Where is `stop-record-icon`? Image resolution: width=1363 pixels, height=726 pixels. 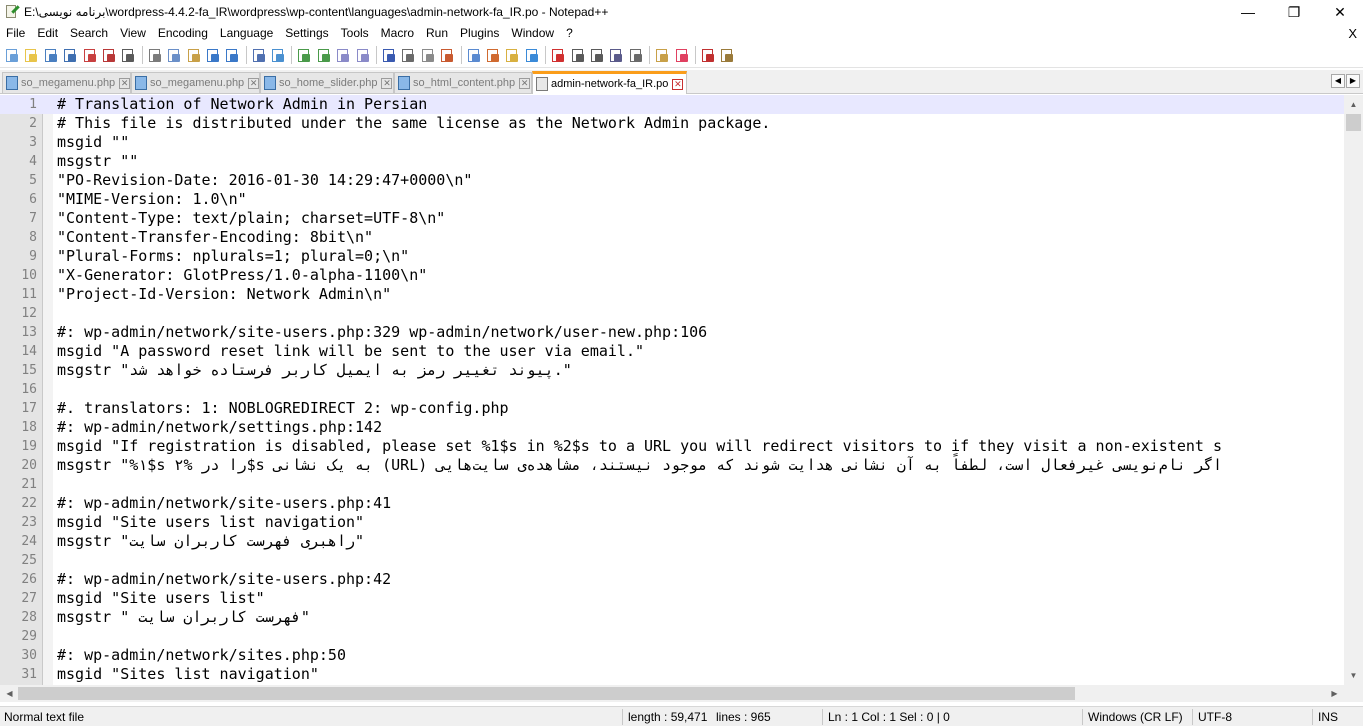 stop-record-icon is located at coordinates (577, 55).